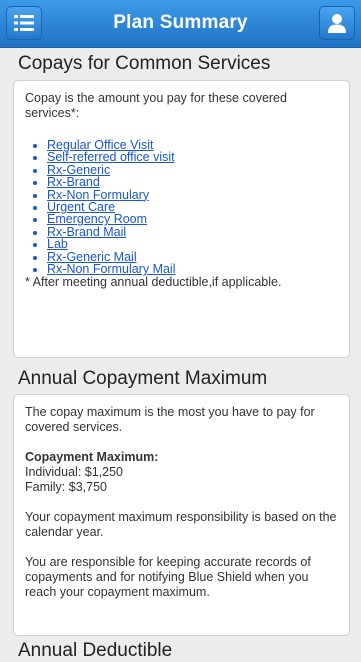 This screenshot has height=662, width=361. I want to click on menu-icon, so click(24, 23).